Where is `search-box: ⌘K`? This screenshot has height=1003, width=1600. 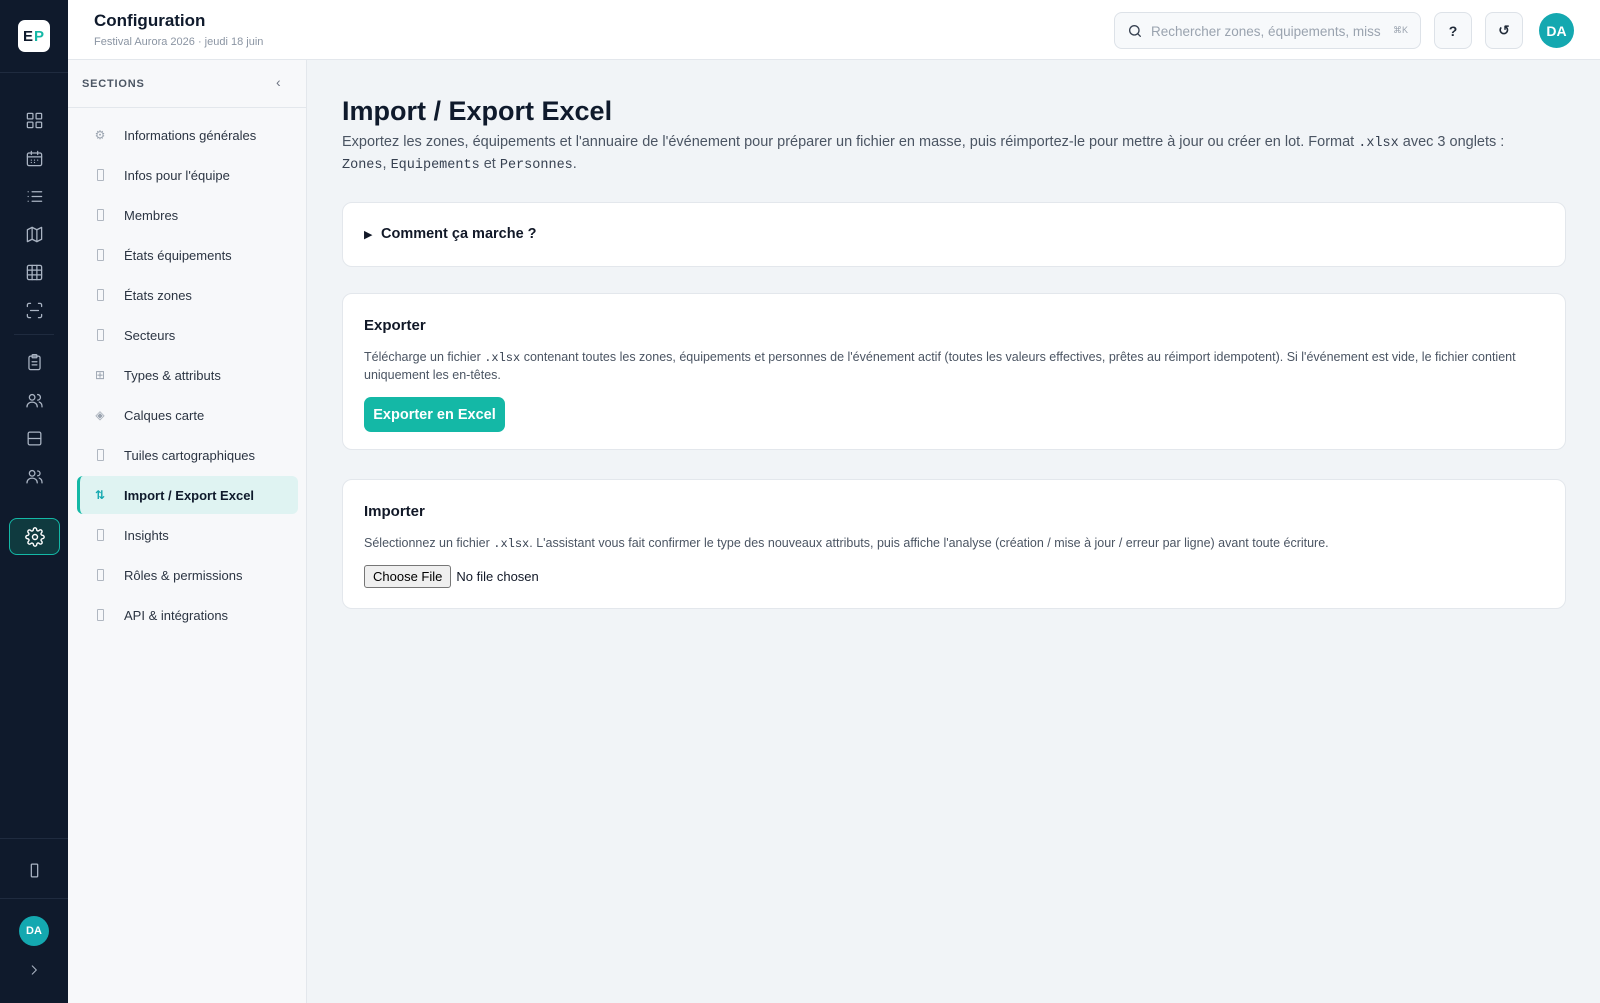 search-box: ⌘K is located at coordinates (1267, 30).